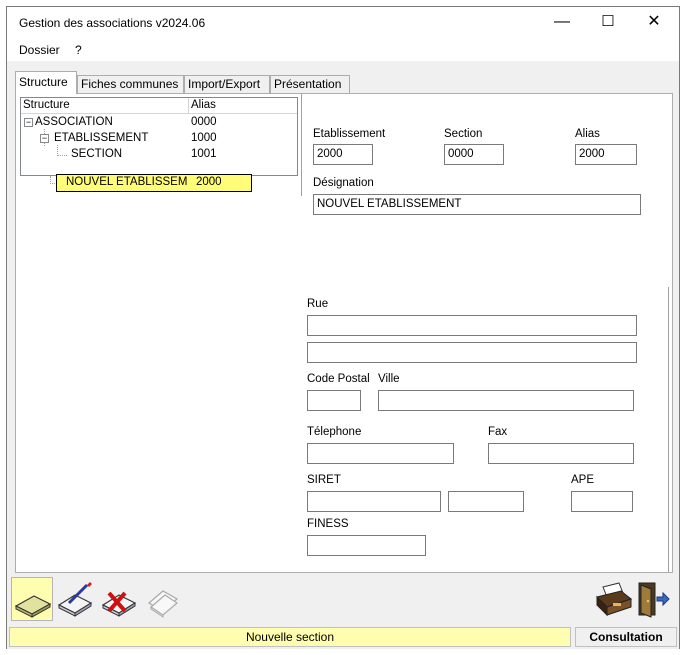 Image resolution: width=688 pixels, height=655 pixels. Describe the element at coordinates (46, 105) in the screenshot. I see `tree-column-structure: Structure` at that location.